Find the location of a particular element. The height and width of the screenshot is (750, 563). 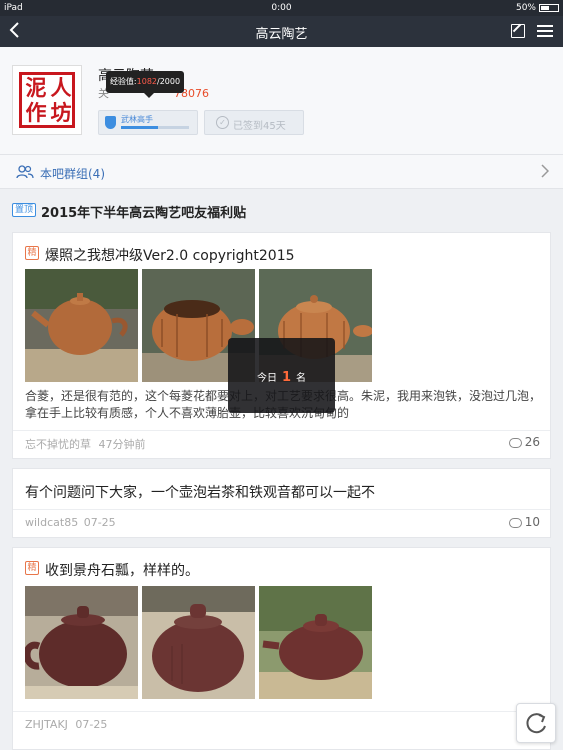

logo-seal: 泥 人 作 坊 is located at coordinates (47, 100).